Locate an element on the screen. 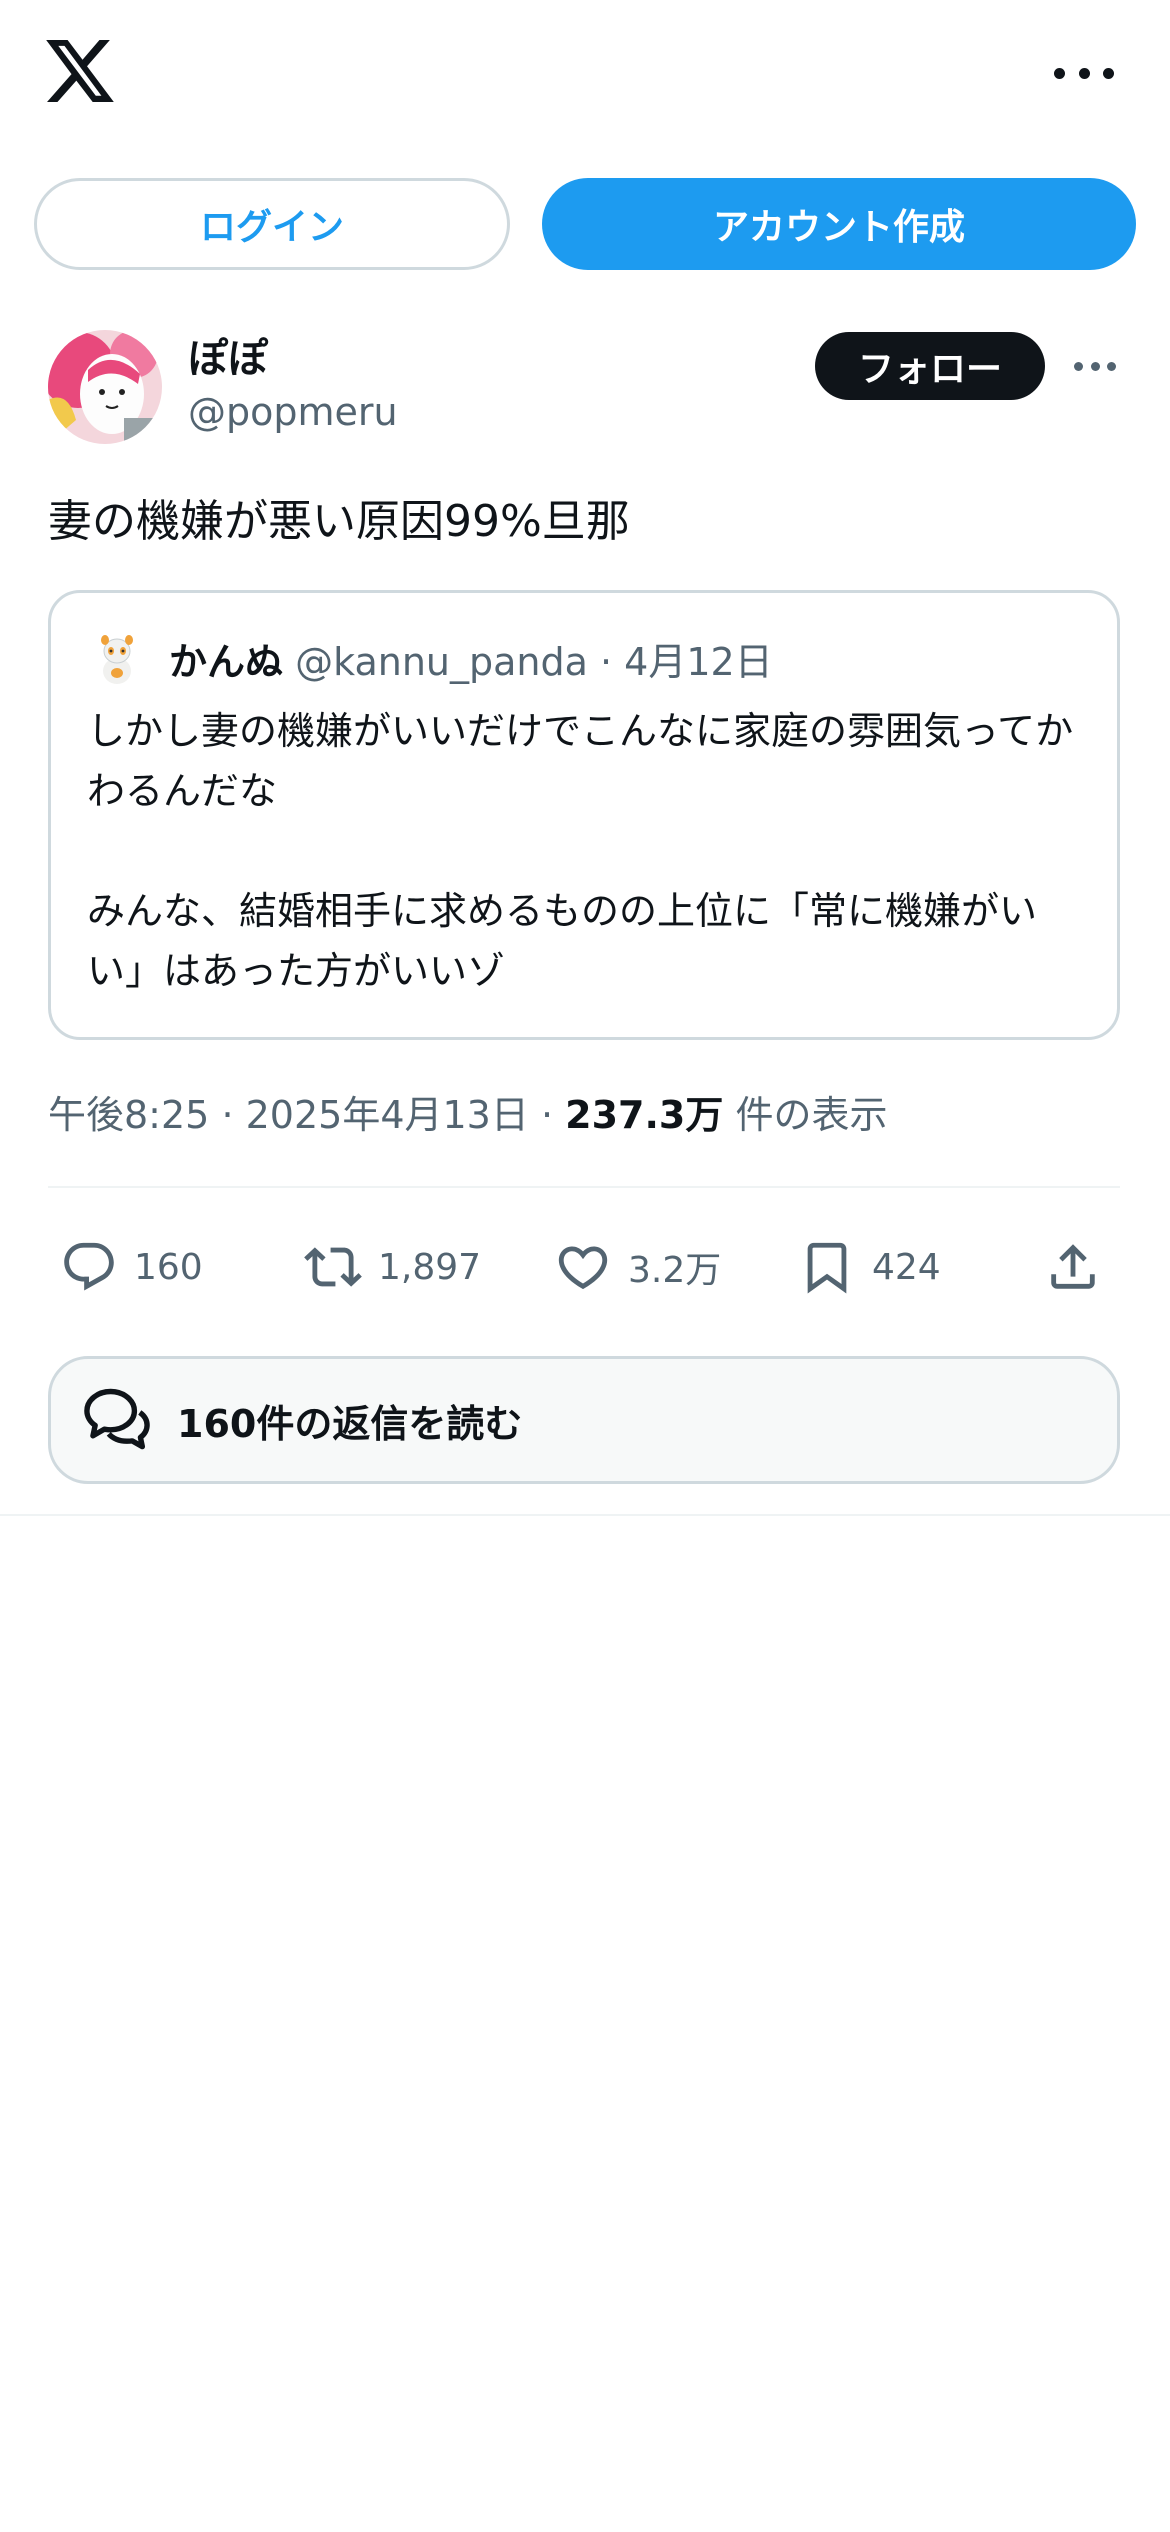  tweet-meta: 午後8:25 · 2025年4月13日 · 237.3万 件の表示 is located at coordinates (467, 1111).